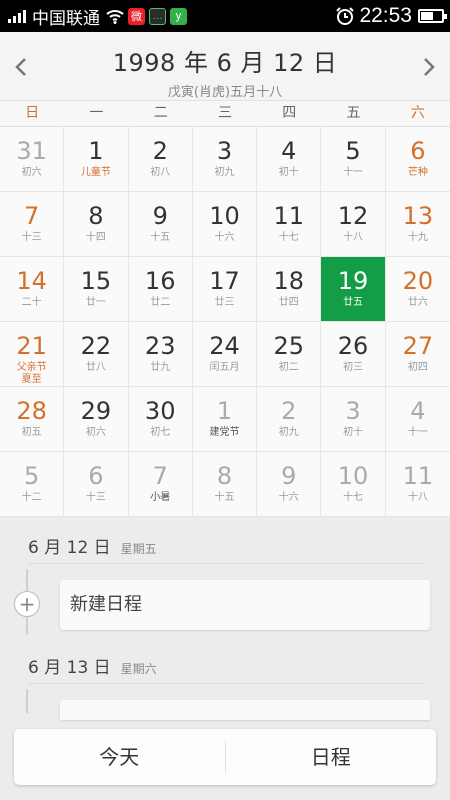 This screenshot has height=800, width=450. What do you see at coordinates (418, 151) in the screenshot?
I see `day-number: 6` at bounding box center [418, 151].